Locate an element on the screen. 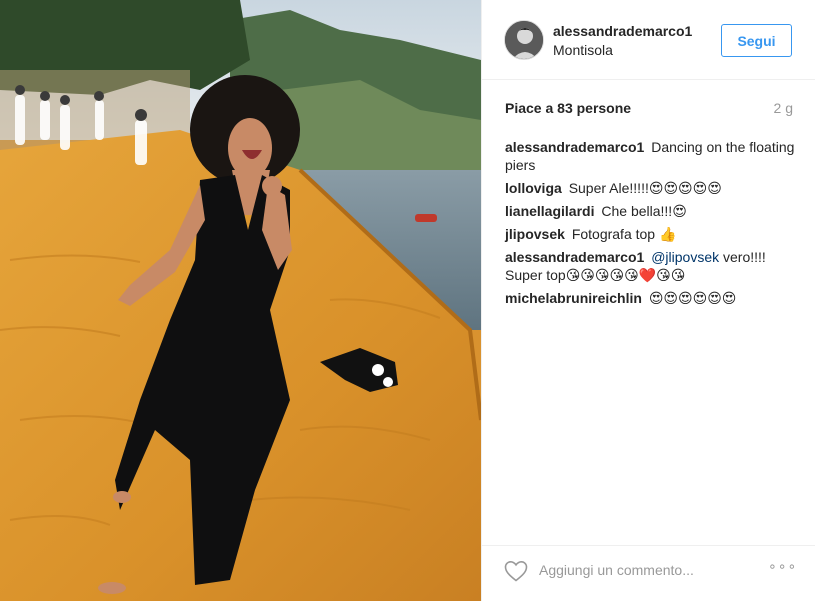 The width and height of the screenshot is (815, 601). comment-item: lianellagilardi Che bella!!!😍 is located at coordinates (650, 211).